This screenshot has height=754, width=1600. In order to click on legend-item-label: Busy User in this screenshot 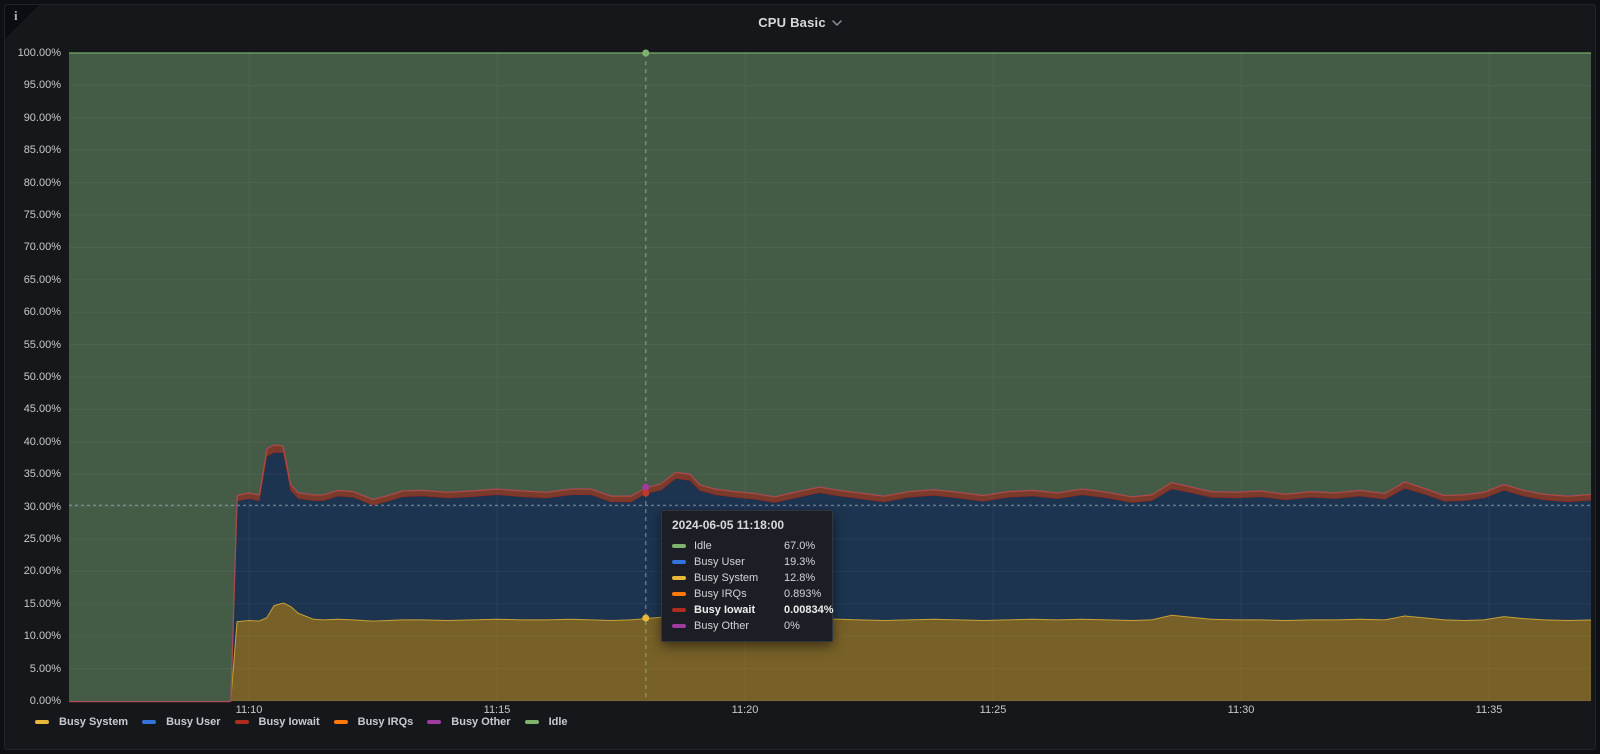, I will do `click(193, 722)`.